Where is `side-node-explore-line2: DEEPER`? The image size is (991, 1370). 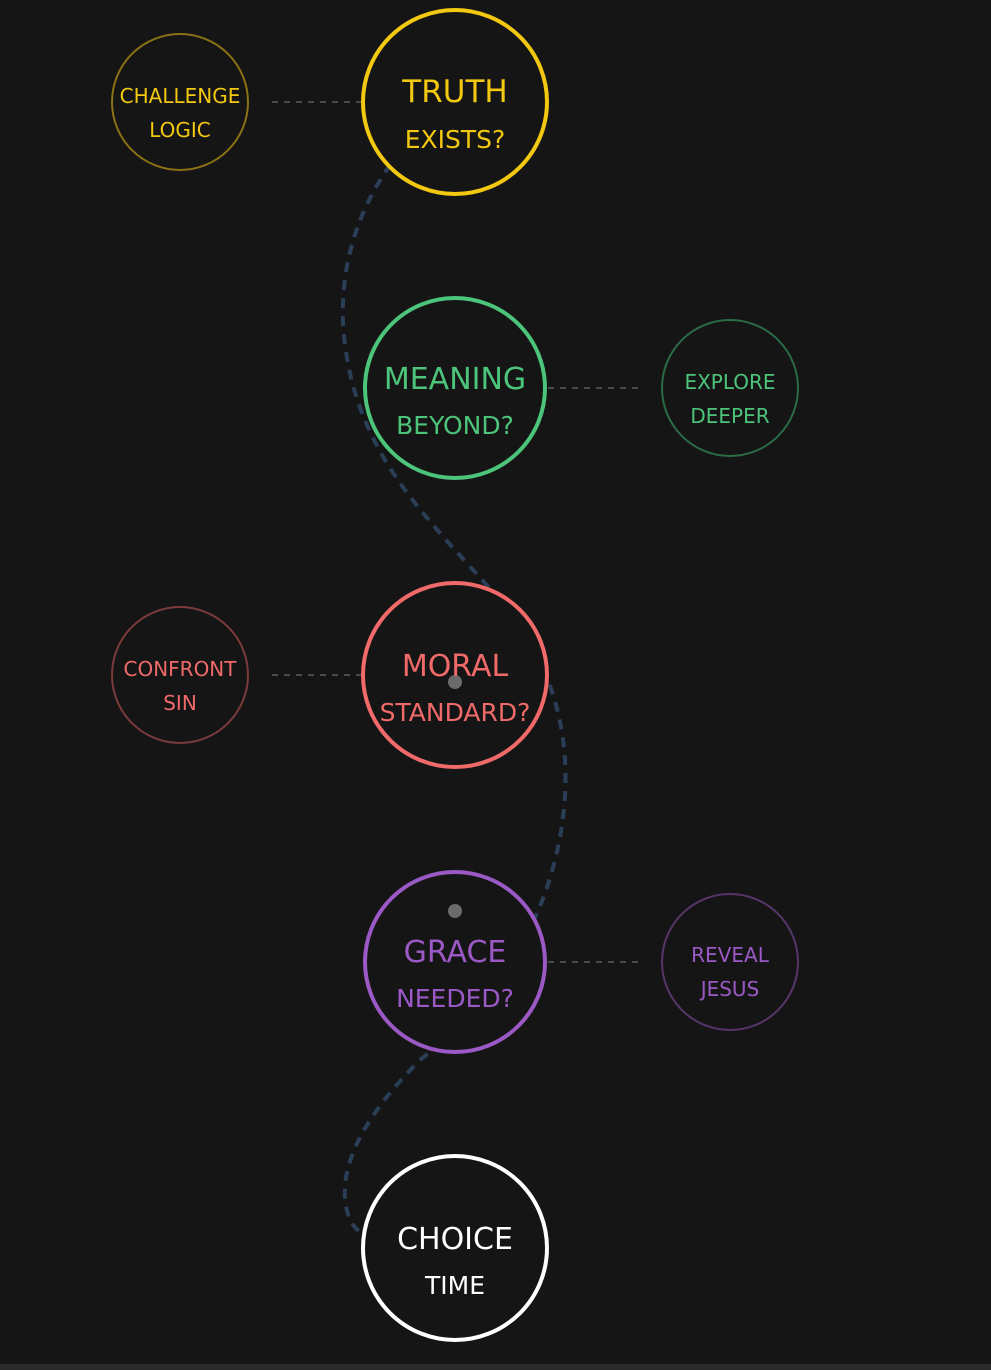 side-node-explore-line2: DEEPER is located at coordinates (729, 416).